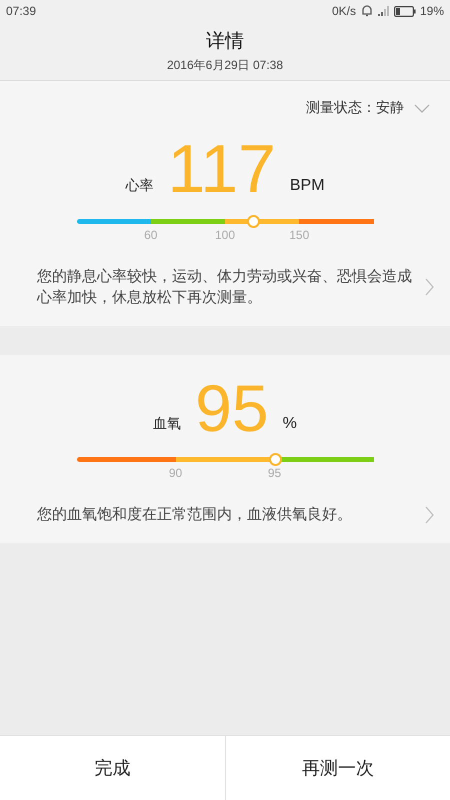 The image size is (450, 800). I want to click on signal-icon, so click(384, 11).